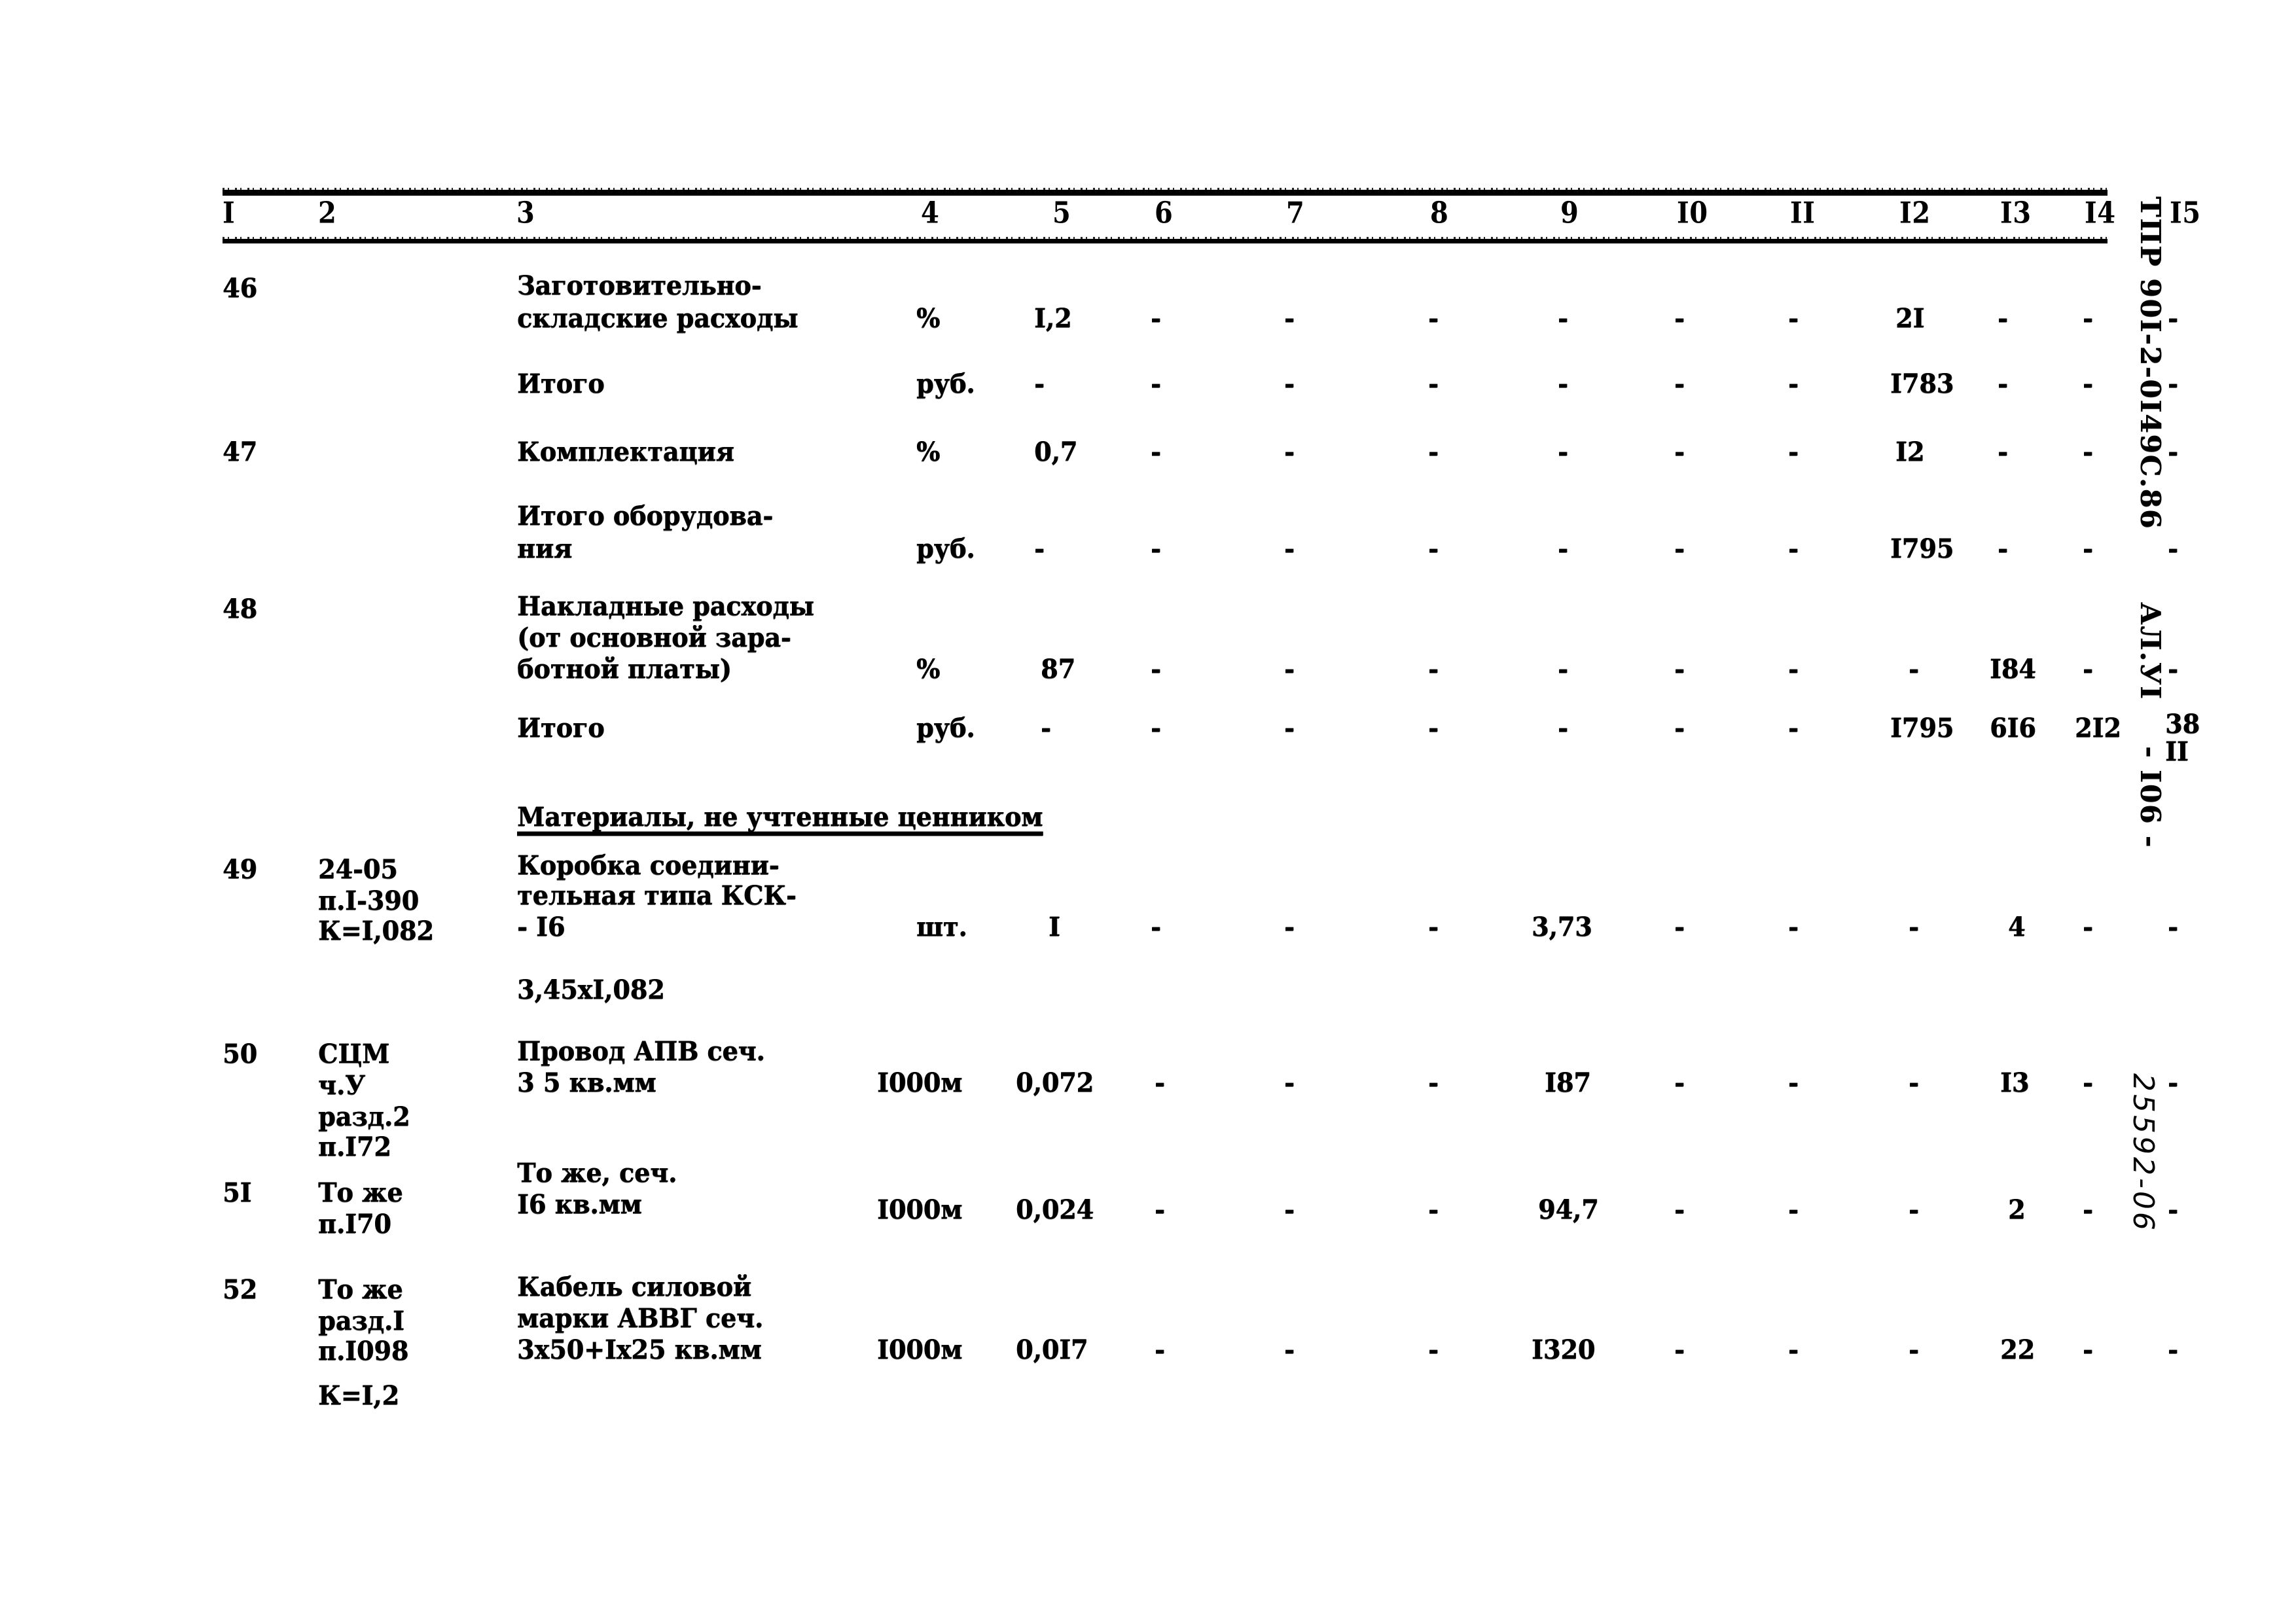  I want to click on column-header-11: II, so click(1803, 213).